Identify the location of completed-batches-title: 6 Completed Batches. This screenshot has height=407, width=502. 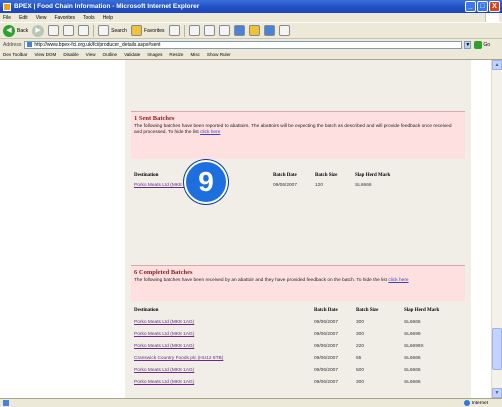
(163, 272).